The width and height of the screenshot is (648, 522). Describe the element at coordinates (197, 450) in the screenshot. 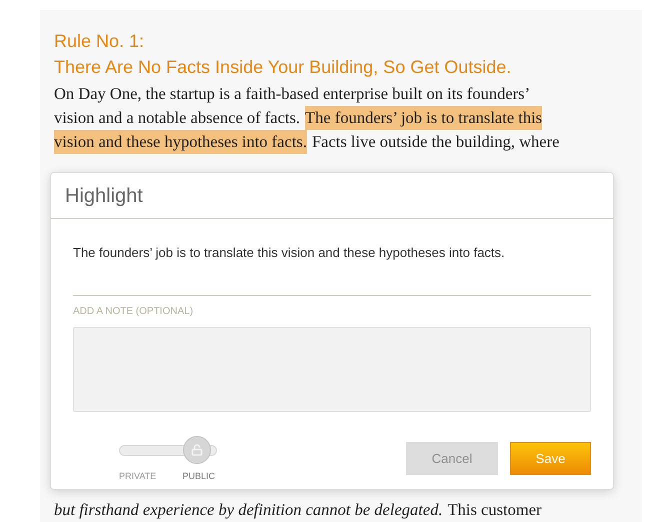

I see `unlocked-icon` at that location.